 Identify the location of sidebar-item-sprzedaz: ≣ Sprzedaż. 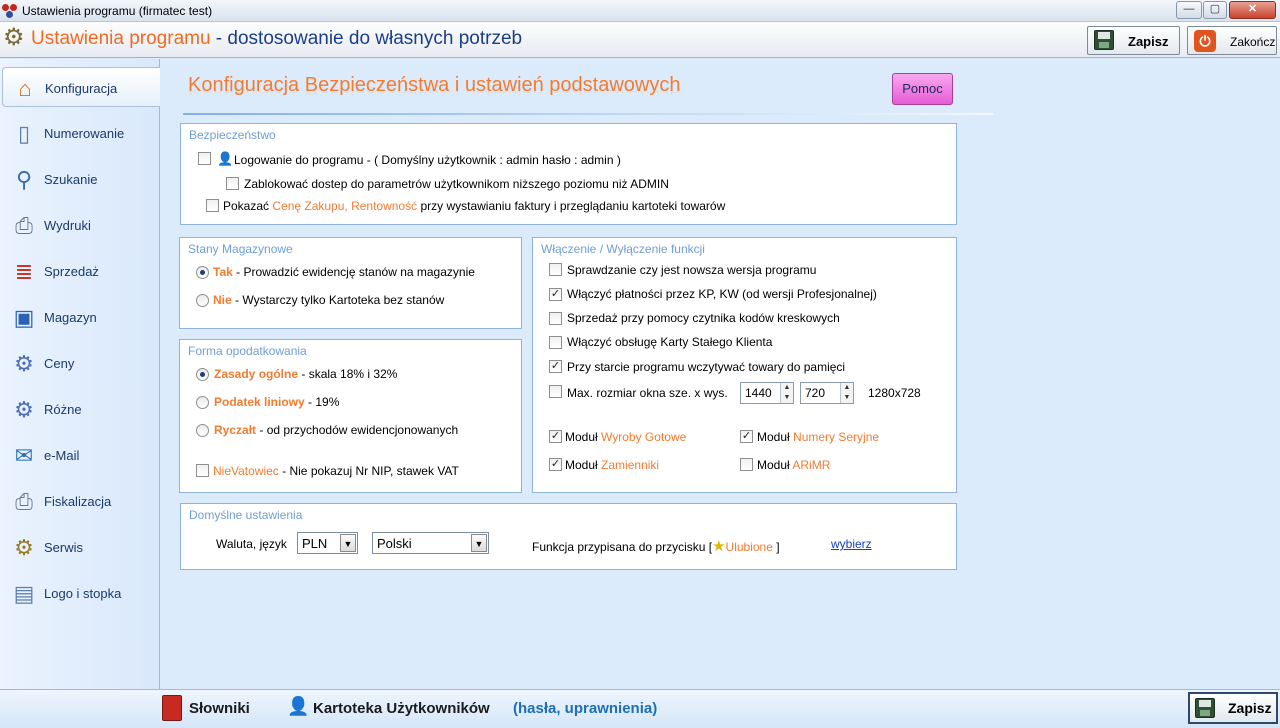
(81, 271).